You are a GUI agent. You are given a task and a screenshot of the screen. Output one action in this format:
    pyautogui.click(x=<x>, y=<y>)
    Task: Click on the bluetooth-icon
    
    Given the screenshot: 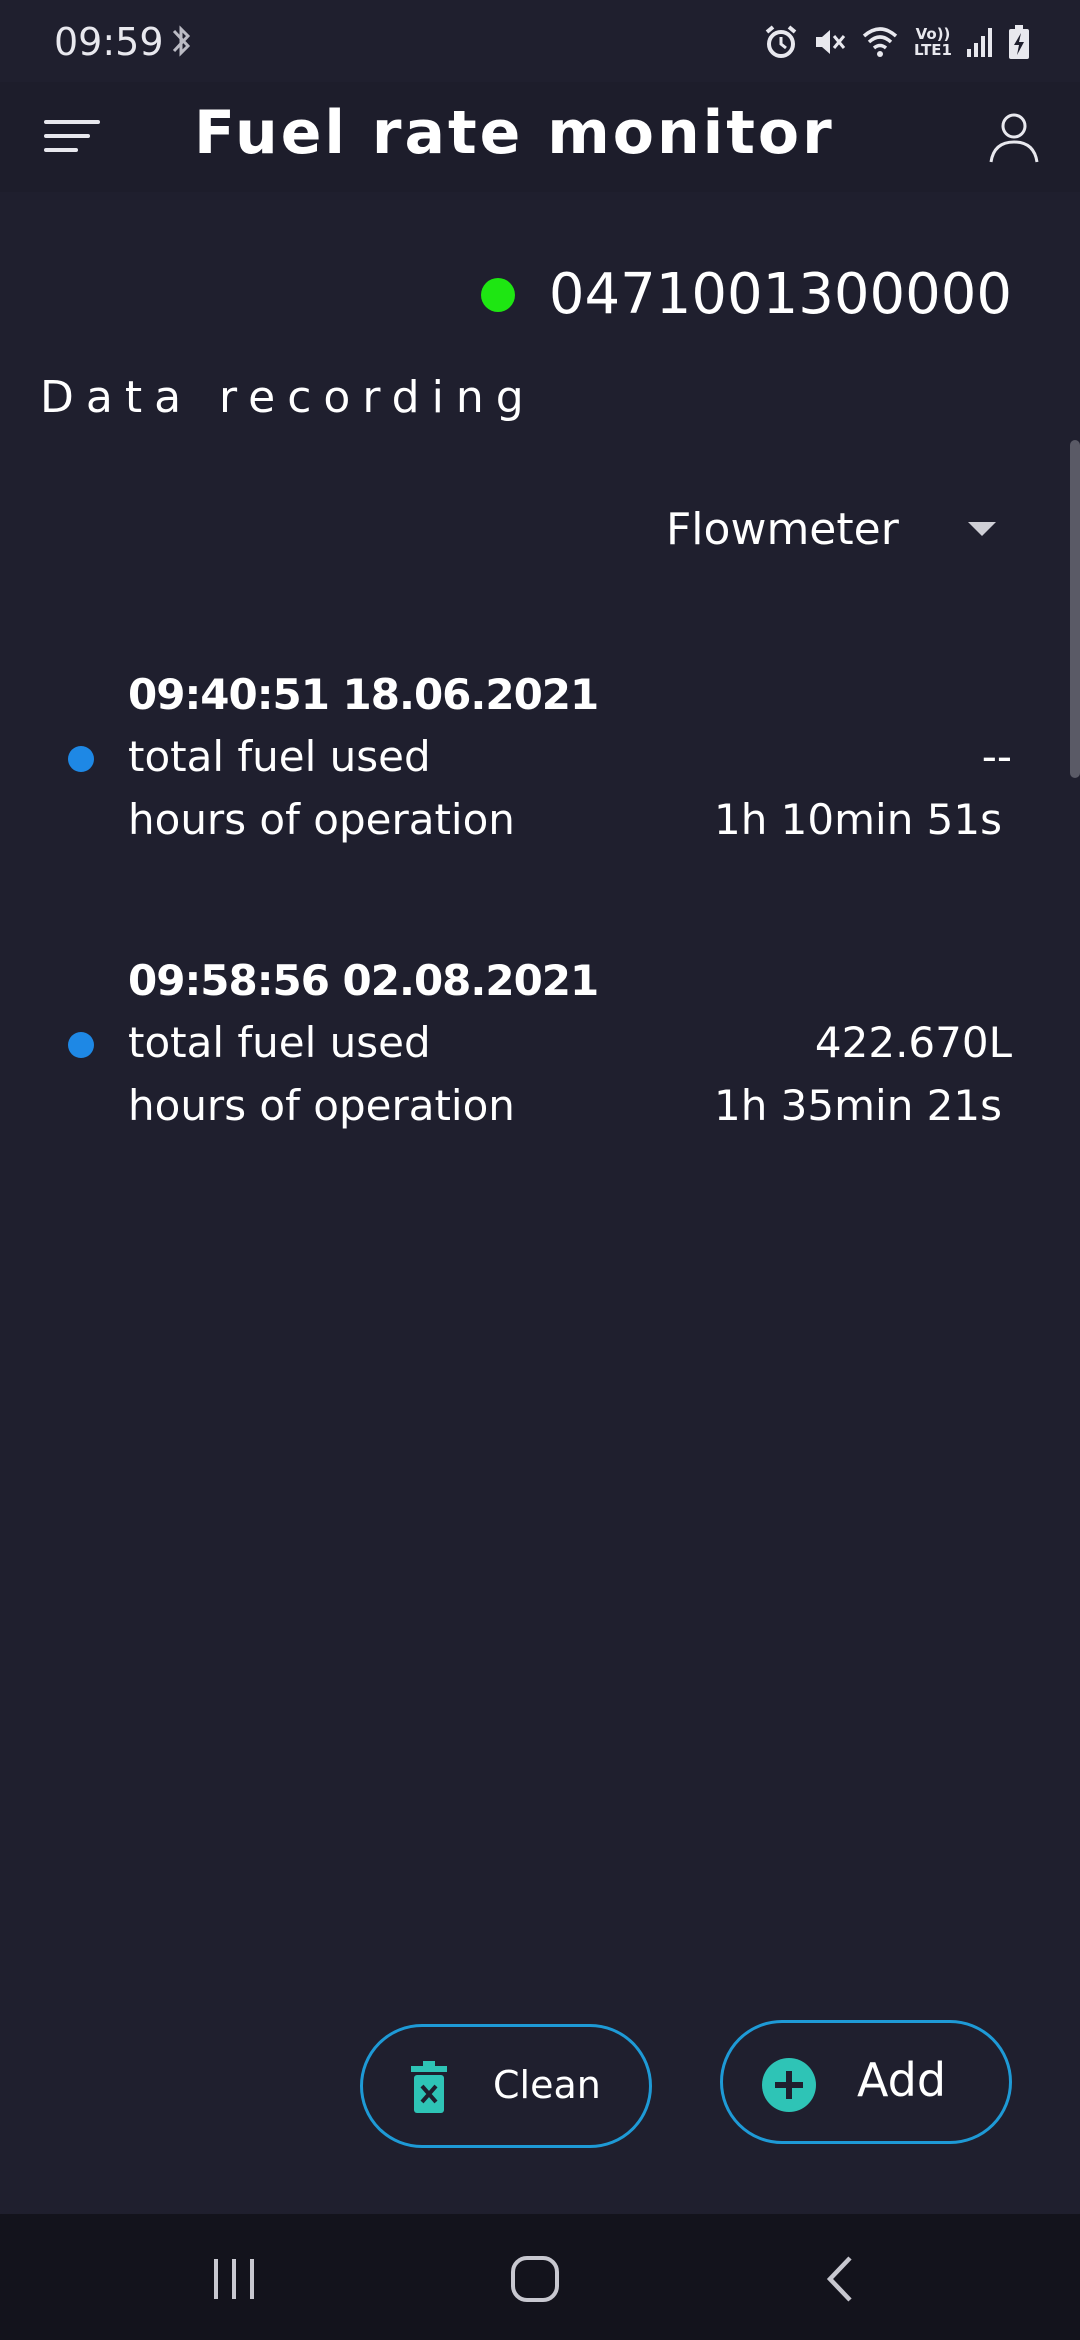 What is the action you would take?
    pyautogui.click(x=181, y=41)
    